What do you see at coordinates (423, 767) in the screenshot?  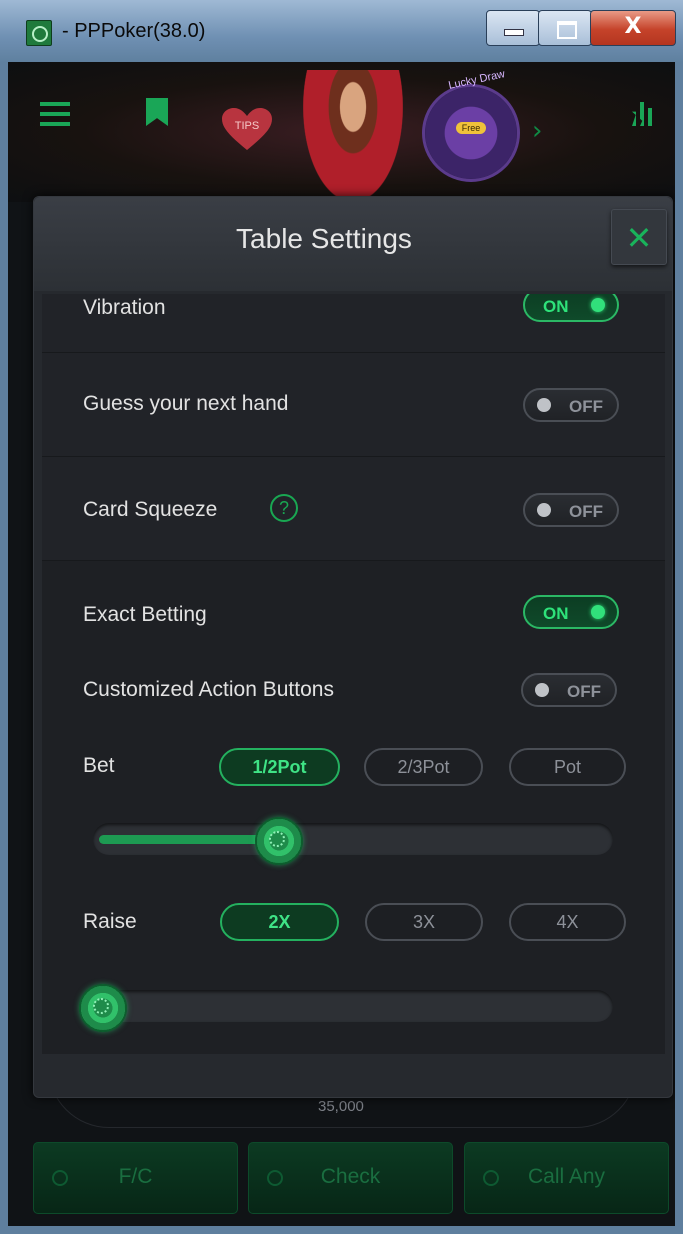 I see `bet-option-two-thirds-pot: 2/3Pot` at bounding box center [423, 767].